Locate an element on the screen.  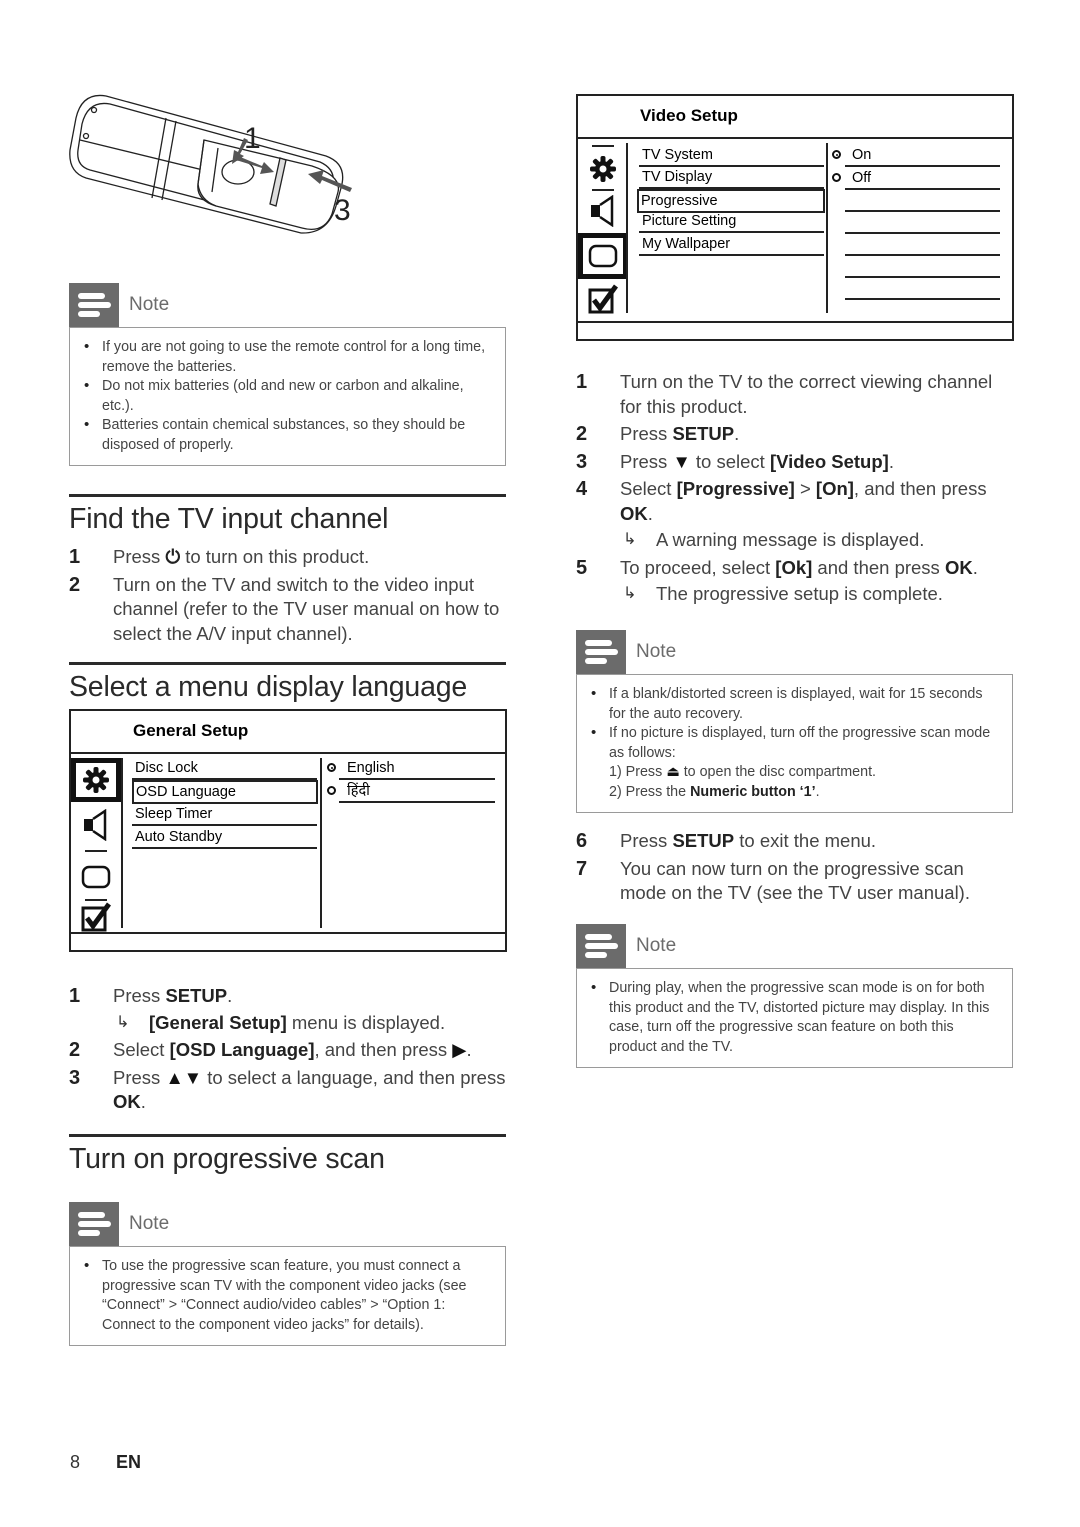
osd-item-auto-standby: Auto Standby is located at coordinates (224, 838).